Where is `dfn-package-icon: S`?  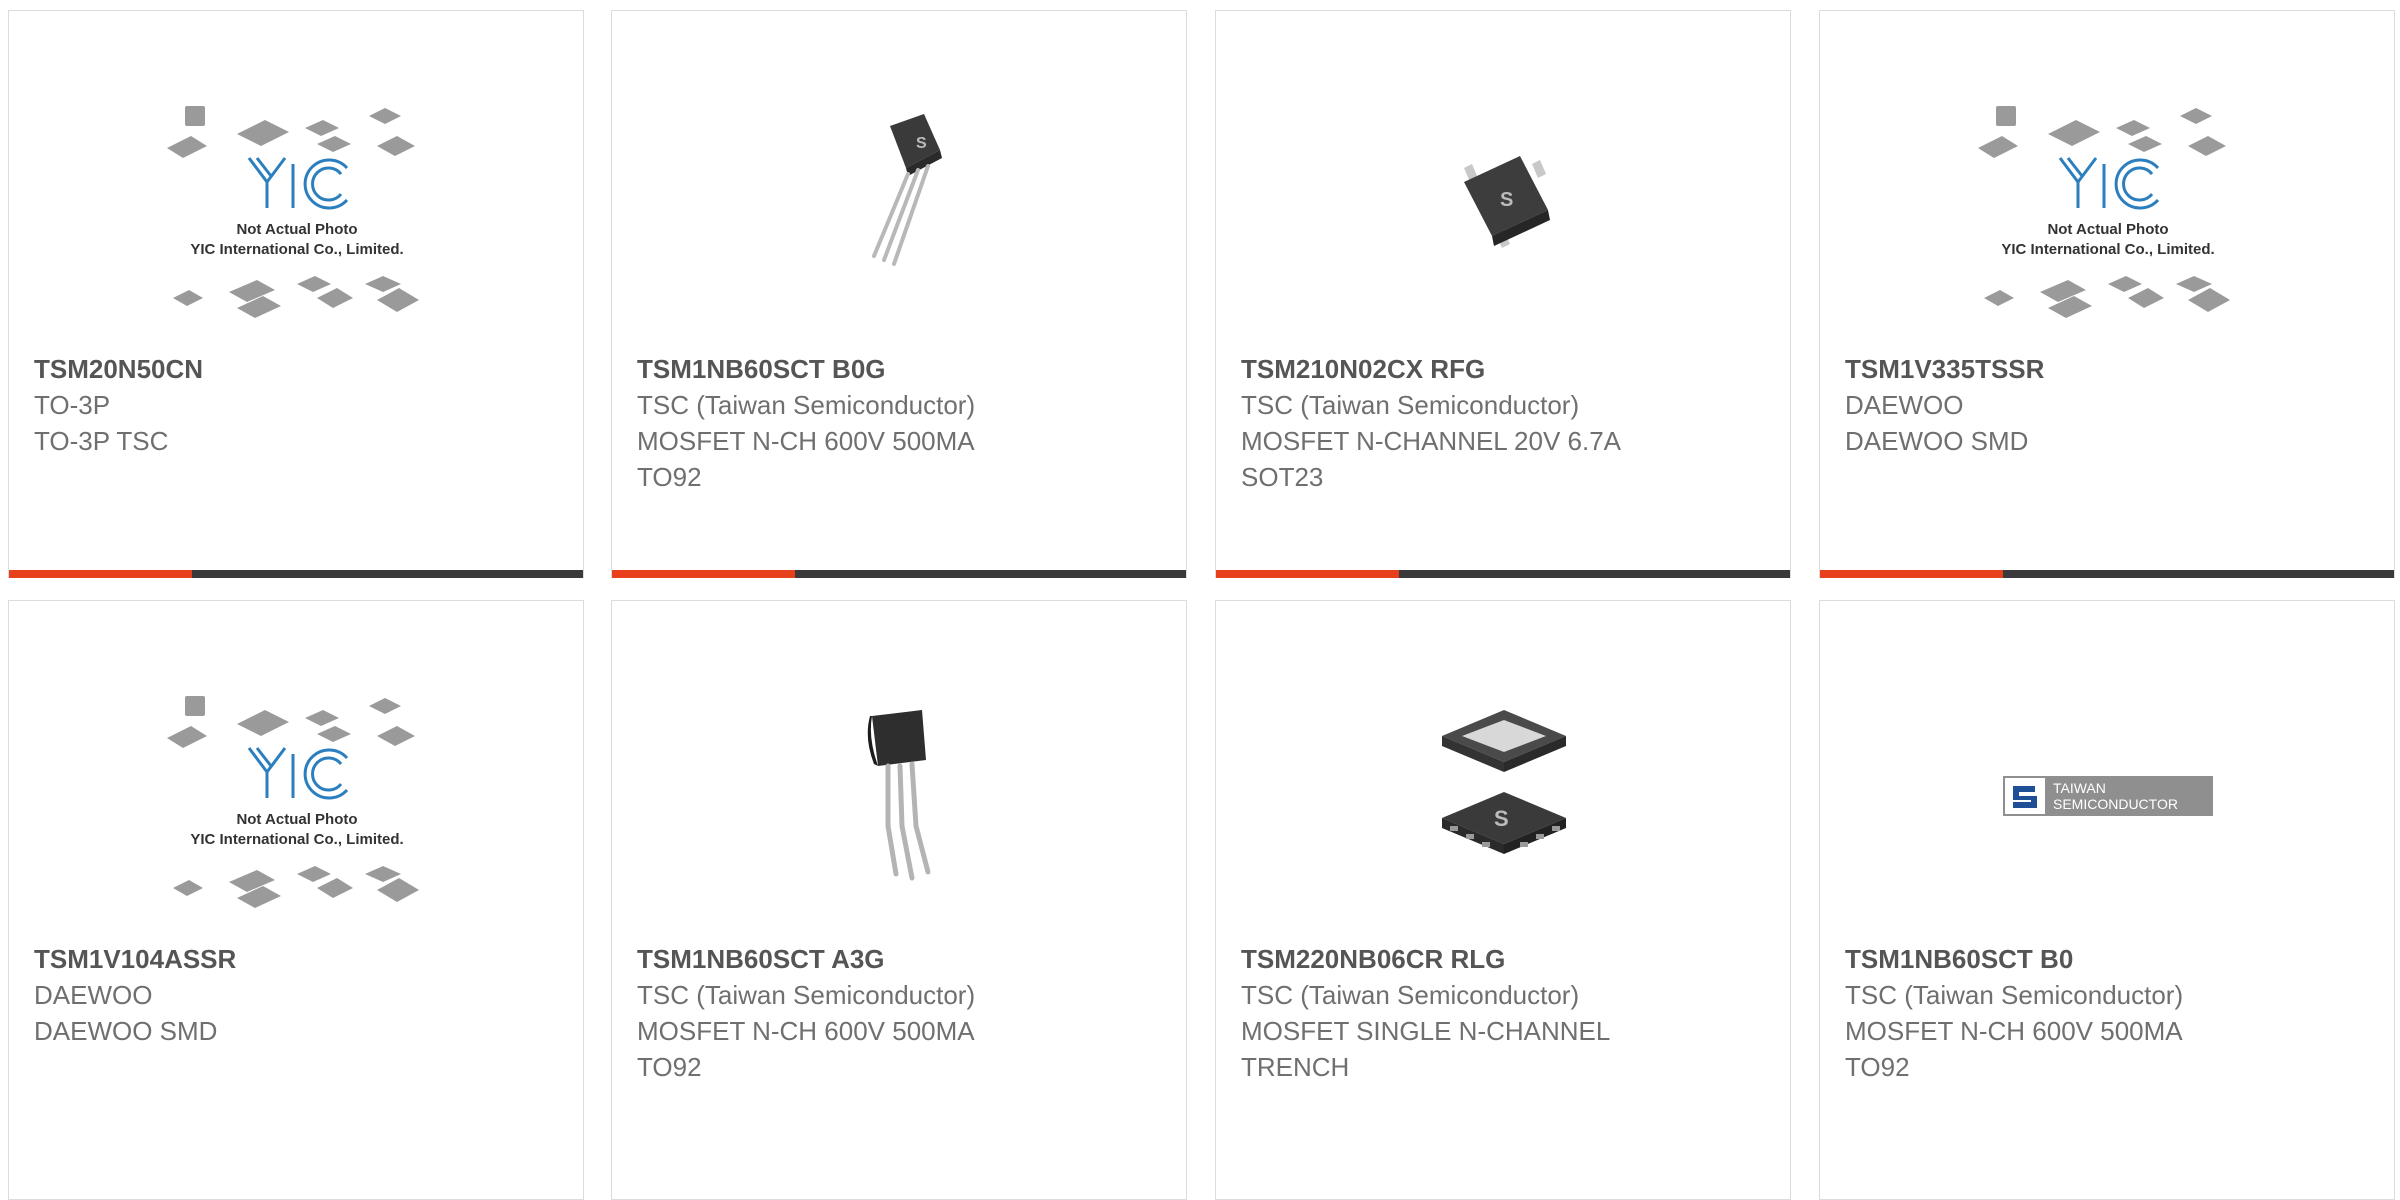
dfn-package-icon: S is located at coordinates (1504, 782).